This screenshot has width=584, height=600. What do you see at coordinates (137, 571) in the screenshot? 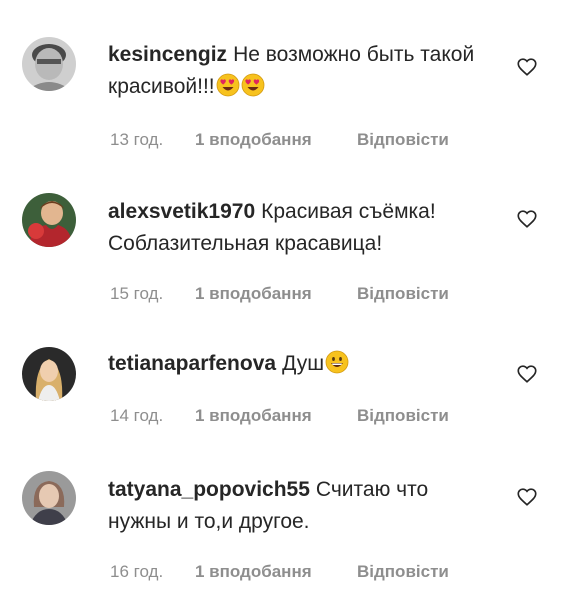
I see `comment-time: 16 год.` at bounding box center [137, 571].